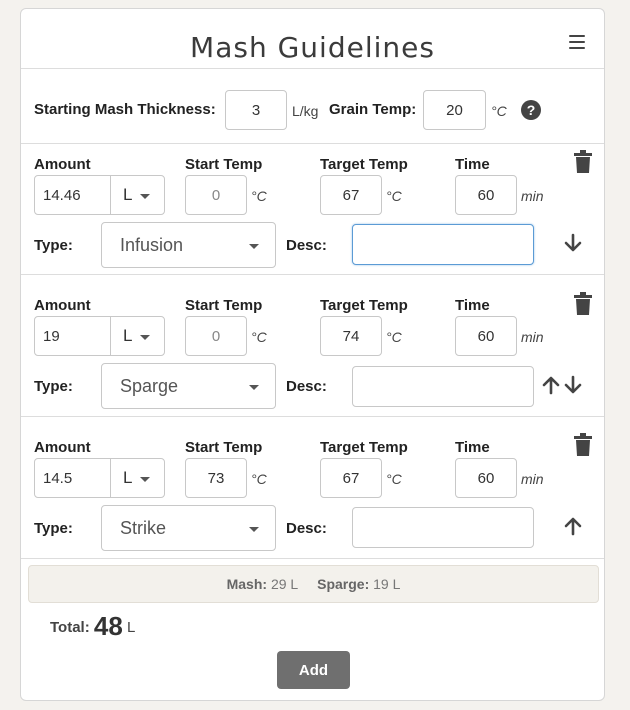 The height and width of the screenshot is (710, 630). Describe the element at coordinates (247, 584) in the screenshot. I see `mash-label: Mash:` at that location.